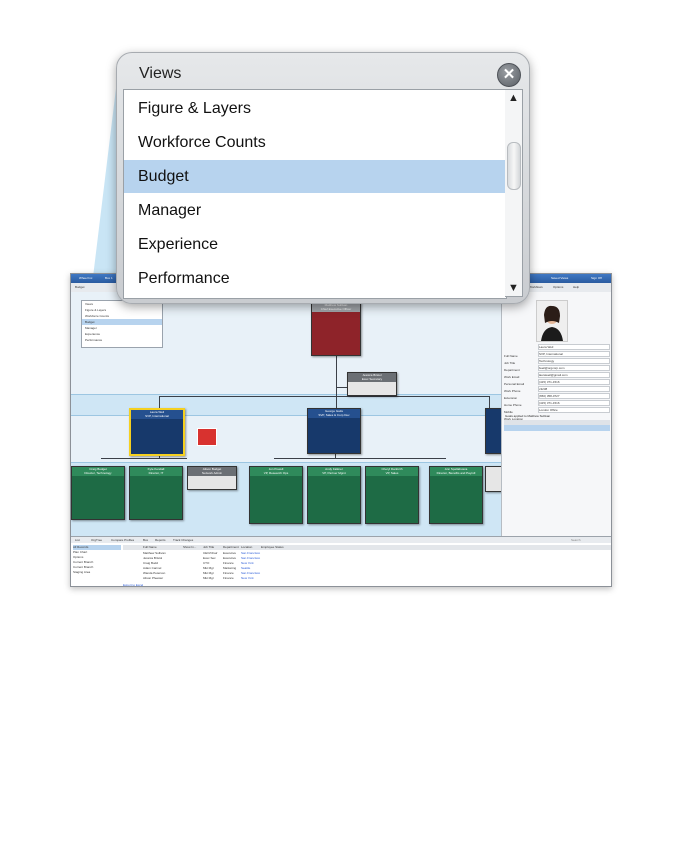 The height and width of the screenshot is (842, 700). I want to click on tab-track-changes: Track Changes, so click(183, 540).